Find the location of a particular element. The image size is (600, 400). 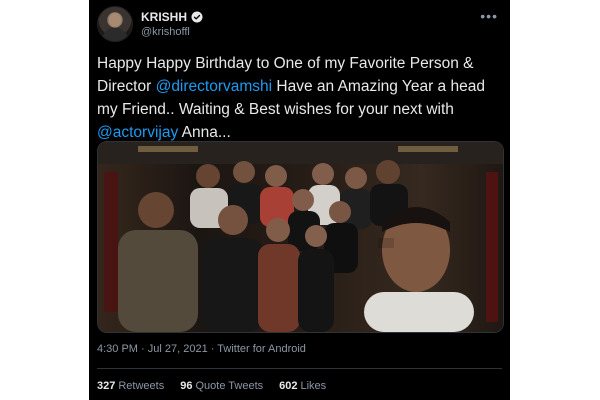

author-avatar is located at coordinates (115, 24).